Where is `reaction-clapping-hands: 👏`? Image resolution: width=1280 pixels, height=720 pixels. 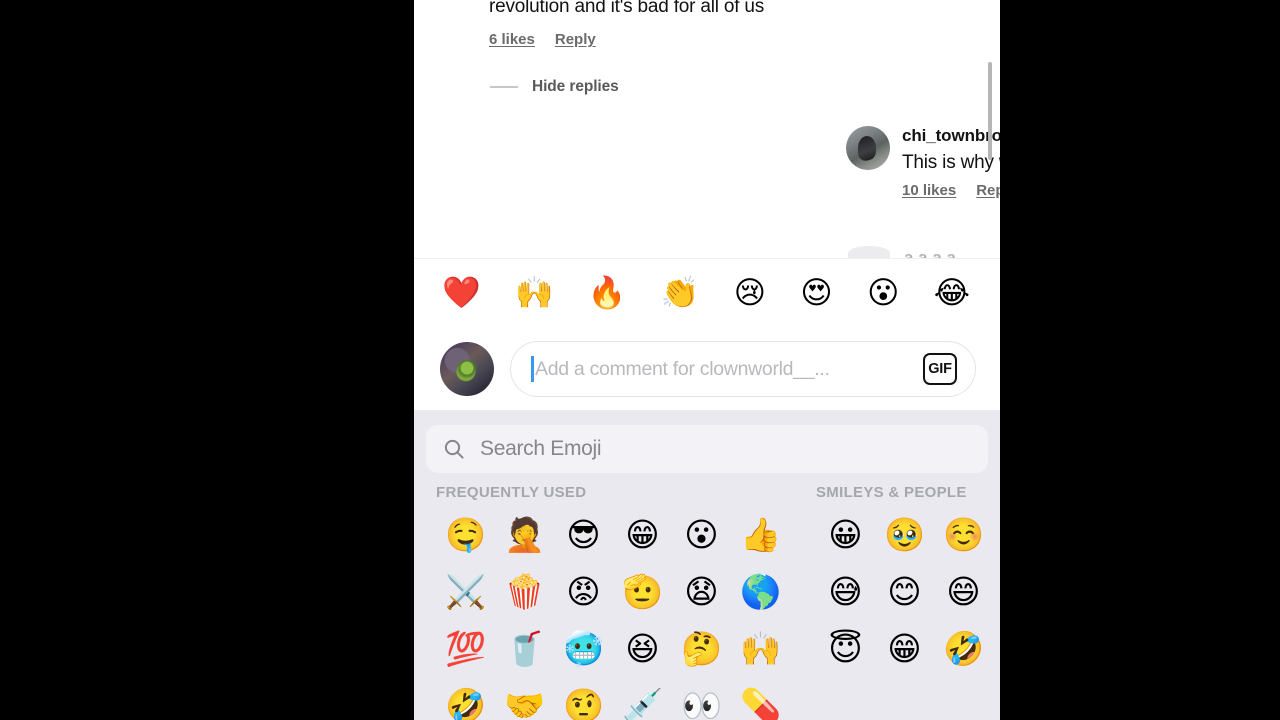 reaction-clapping-hands: 👏 is located at coordinates (680, 293).